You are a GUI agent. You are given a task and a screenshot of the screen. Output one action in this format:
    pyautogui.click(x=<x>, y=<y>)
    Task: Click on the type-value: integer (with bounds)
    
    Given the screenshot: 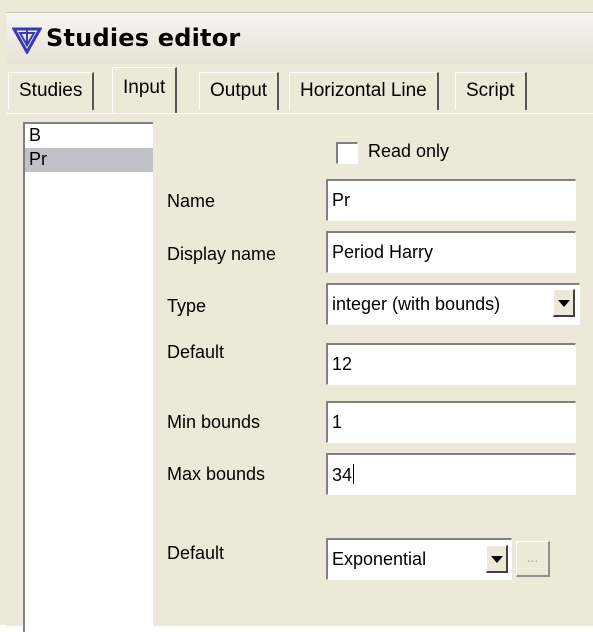 What is the action you would take?
    pyautogui.click(x=416, y=304)
    